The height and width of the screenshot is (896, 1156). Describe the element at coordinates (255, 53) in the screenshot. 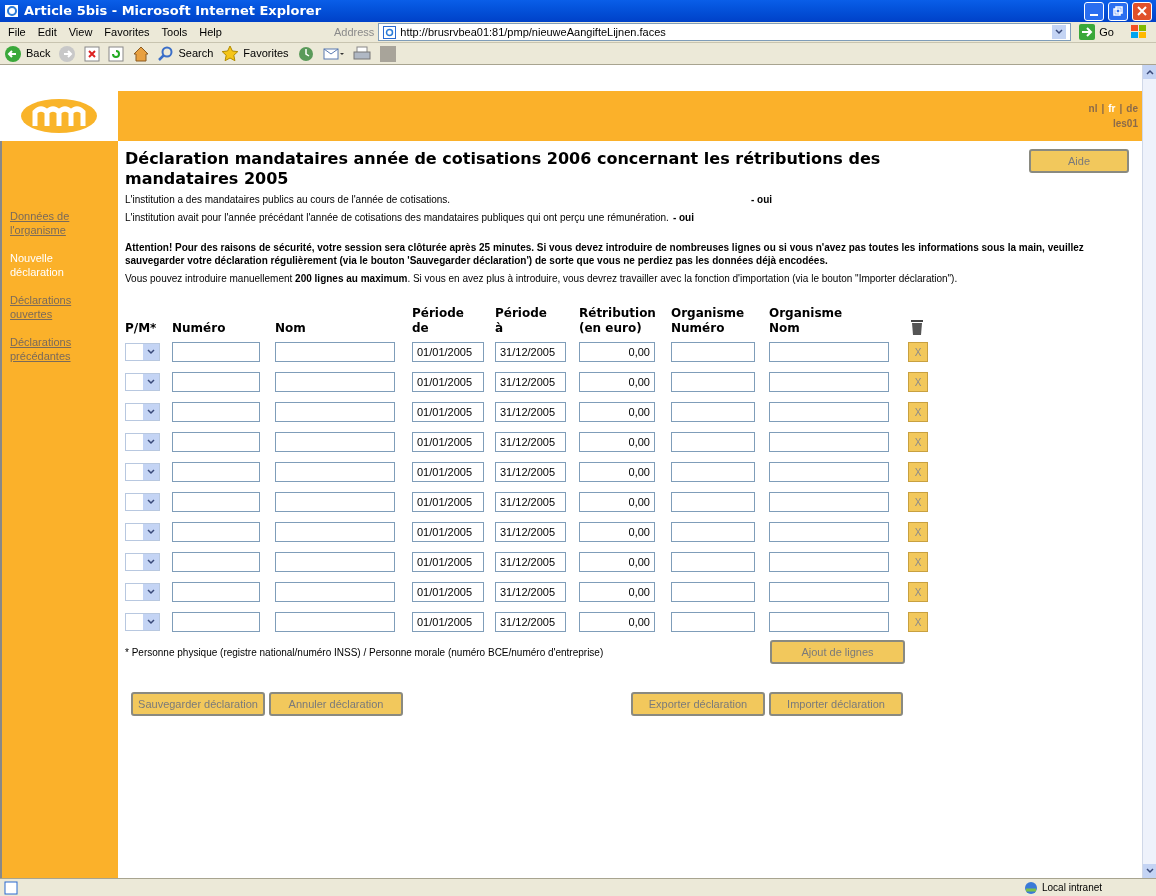

I see `toolbar-button: Favorites` at that location.